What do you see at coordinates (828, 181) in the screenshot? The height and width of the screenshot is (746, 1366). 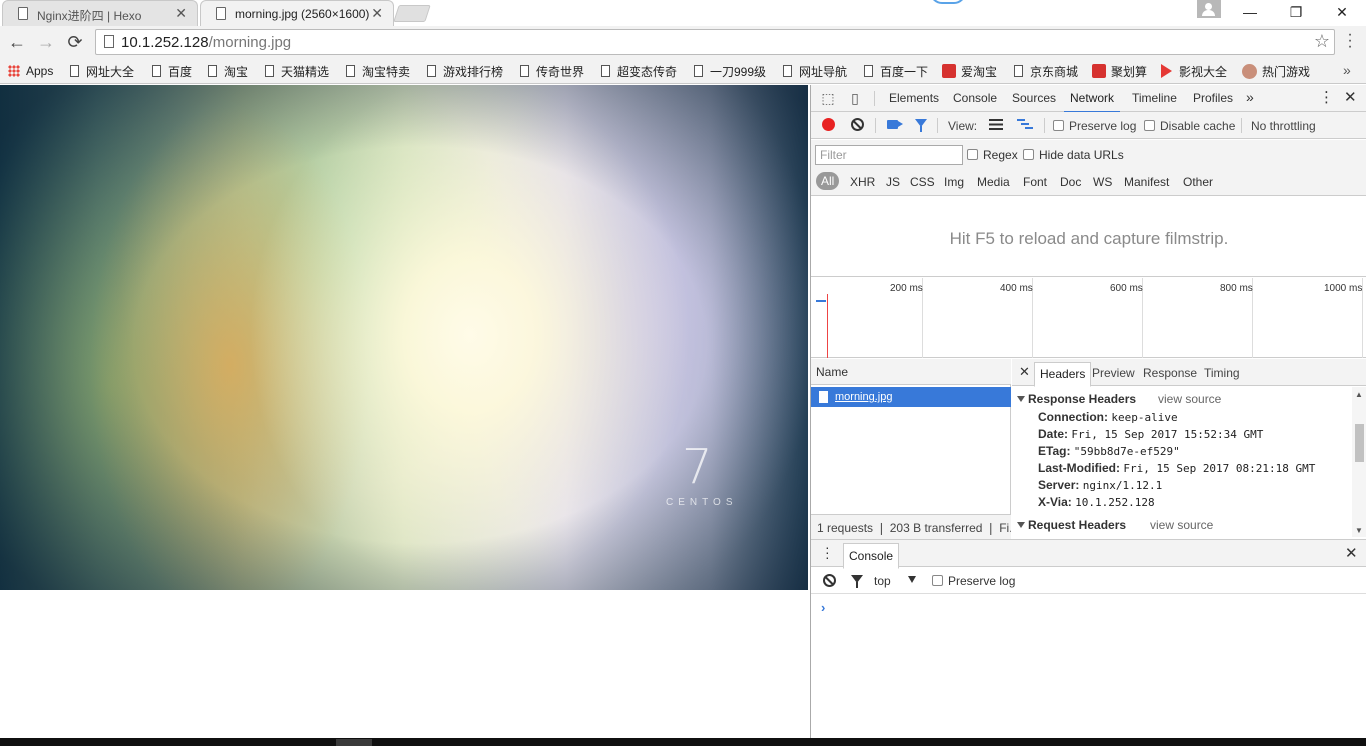 I see `filter-type-all: All` at bounding box center [828, 181].